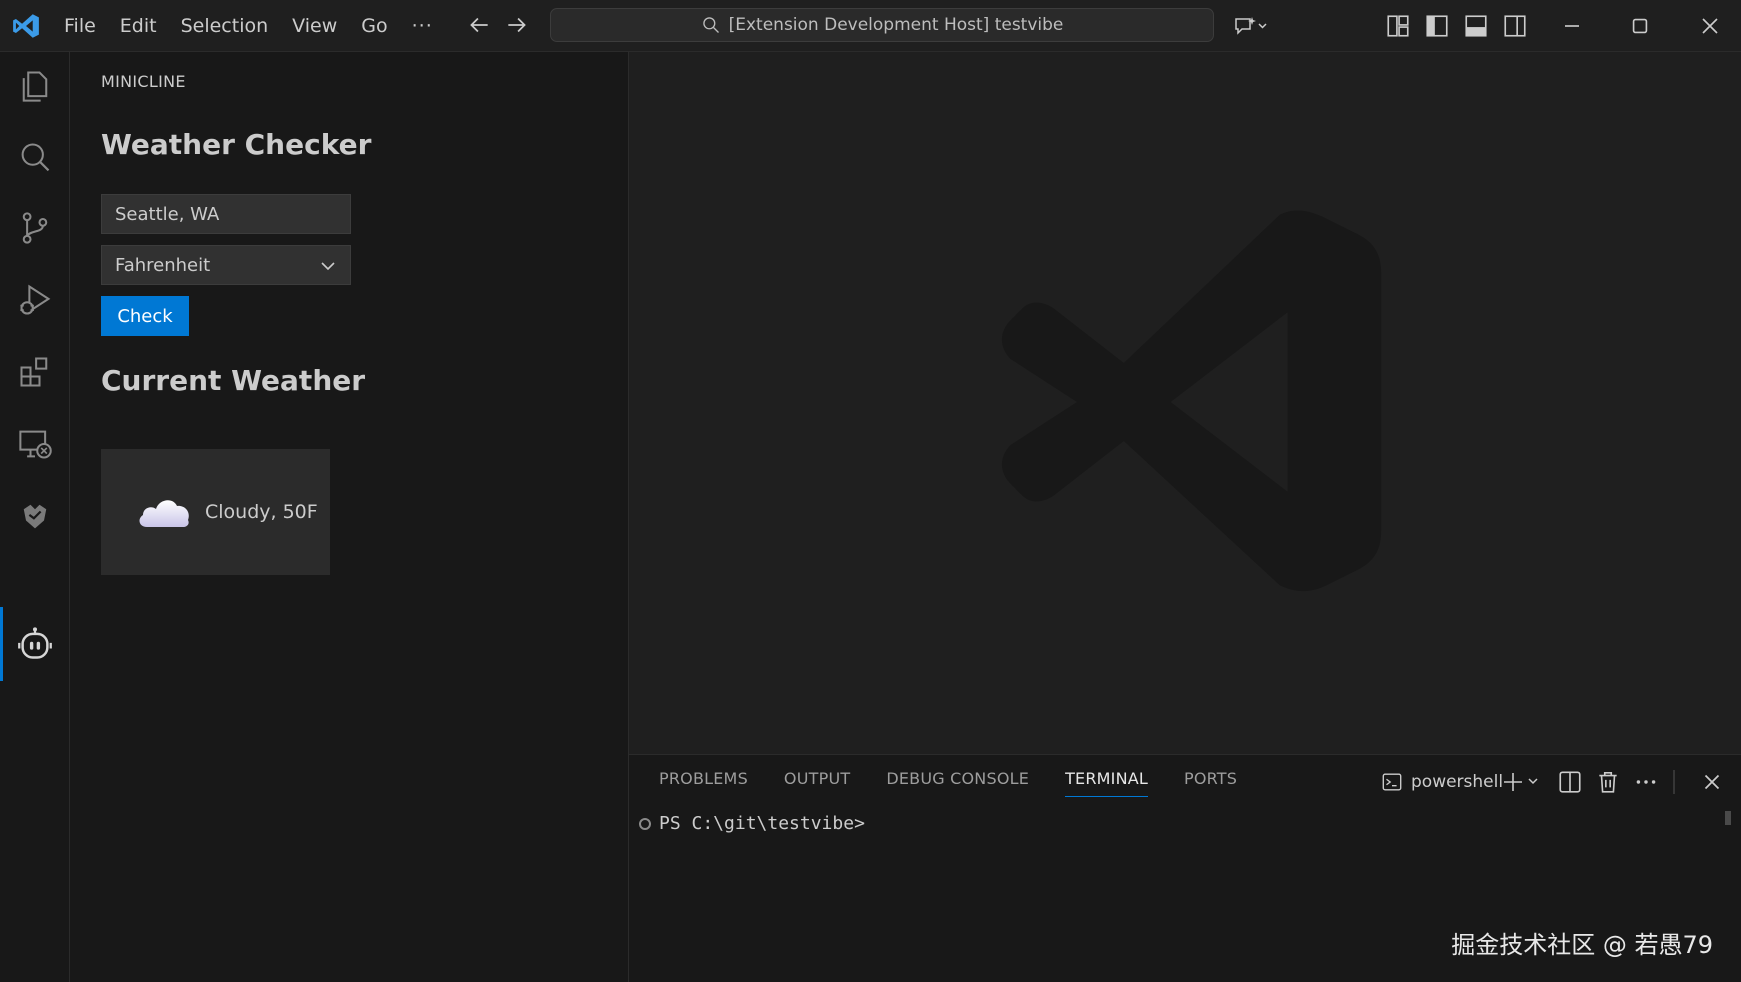 The height and width of the screenshot is (982, 1741). Describe the element at coordinates (1398, 26) in the screenshot. I see `customize-layout-icon` at that location.